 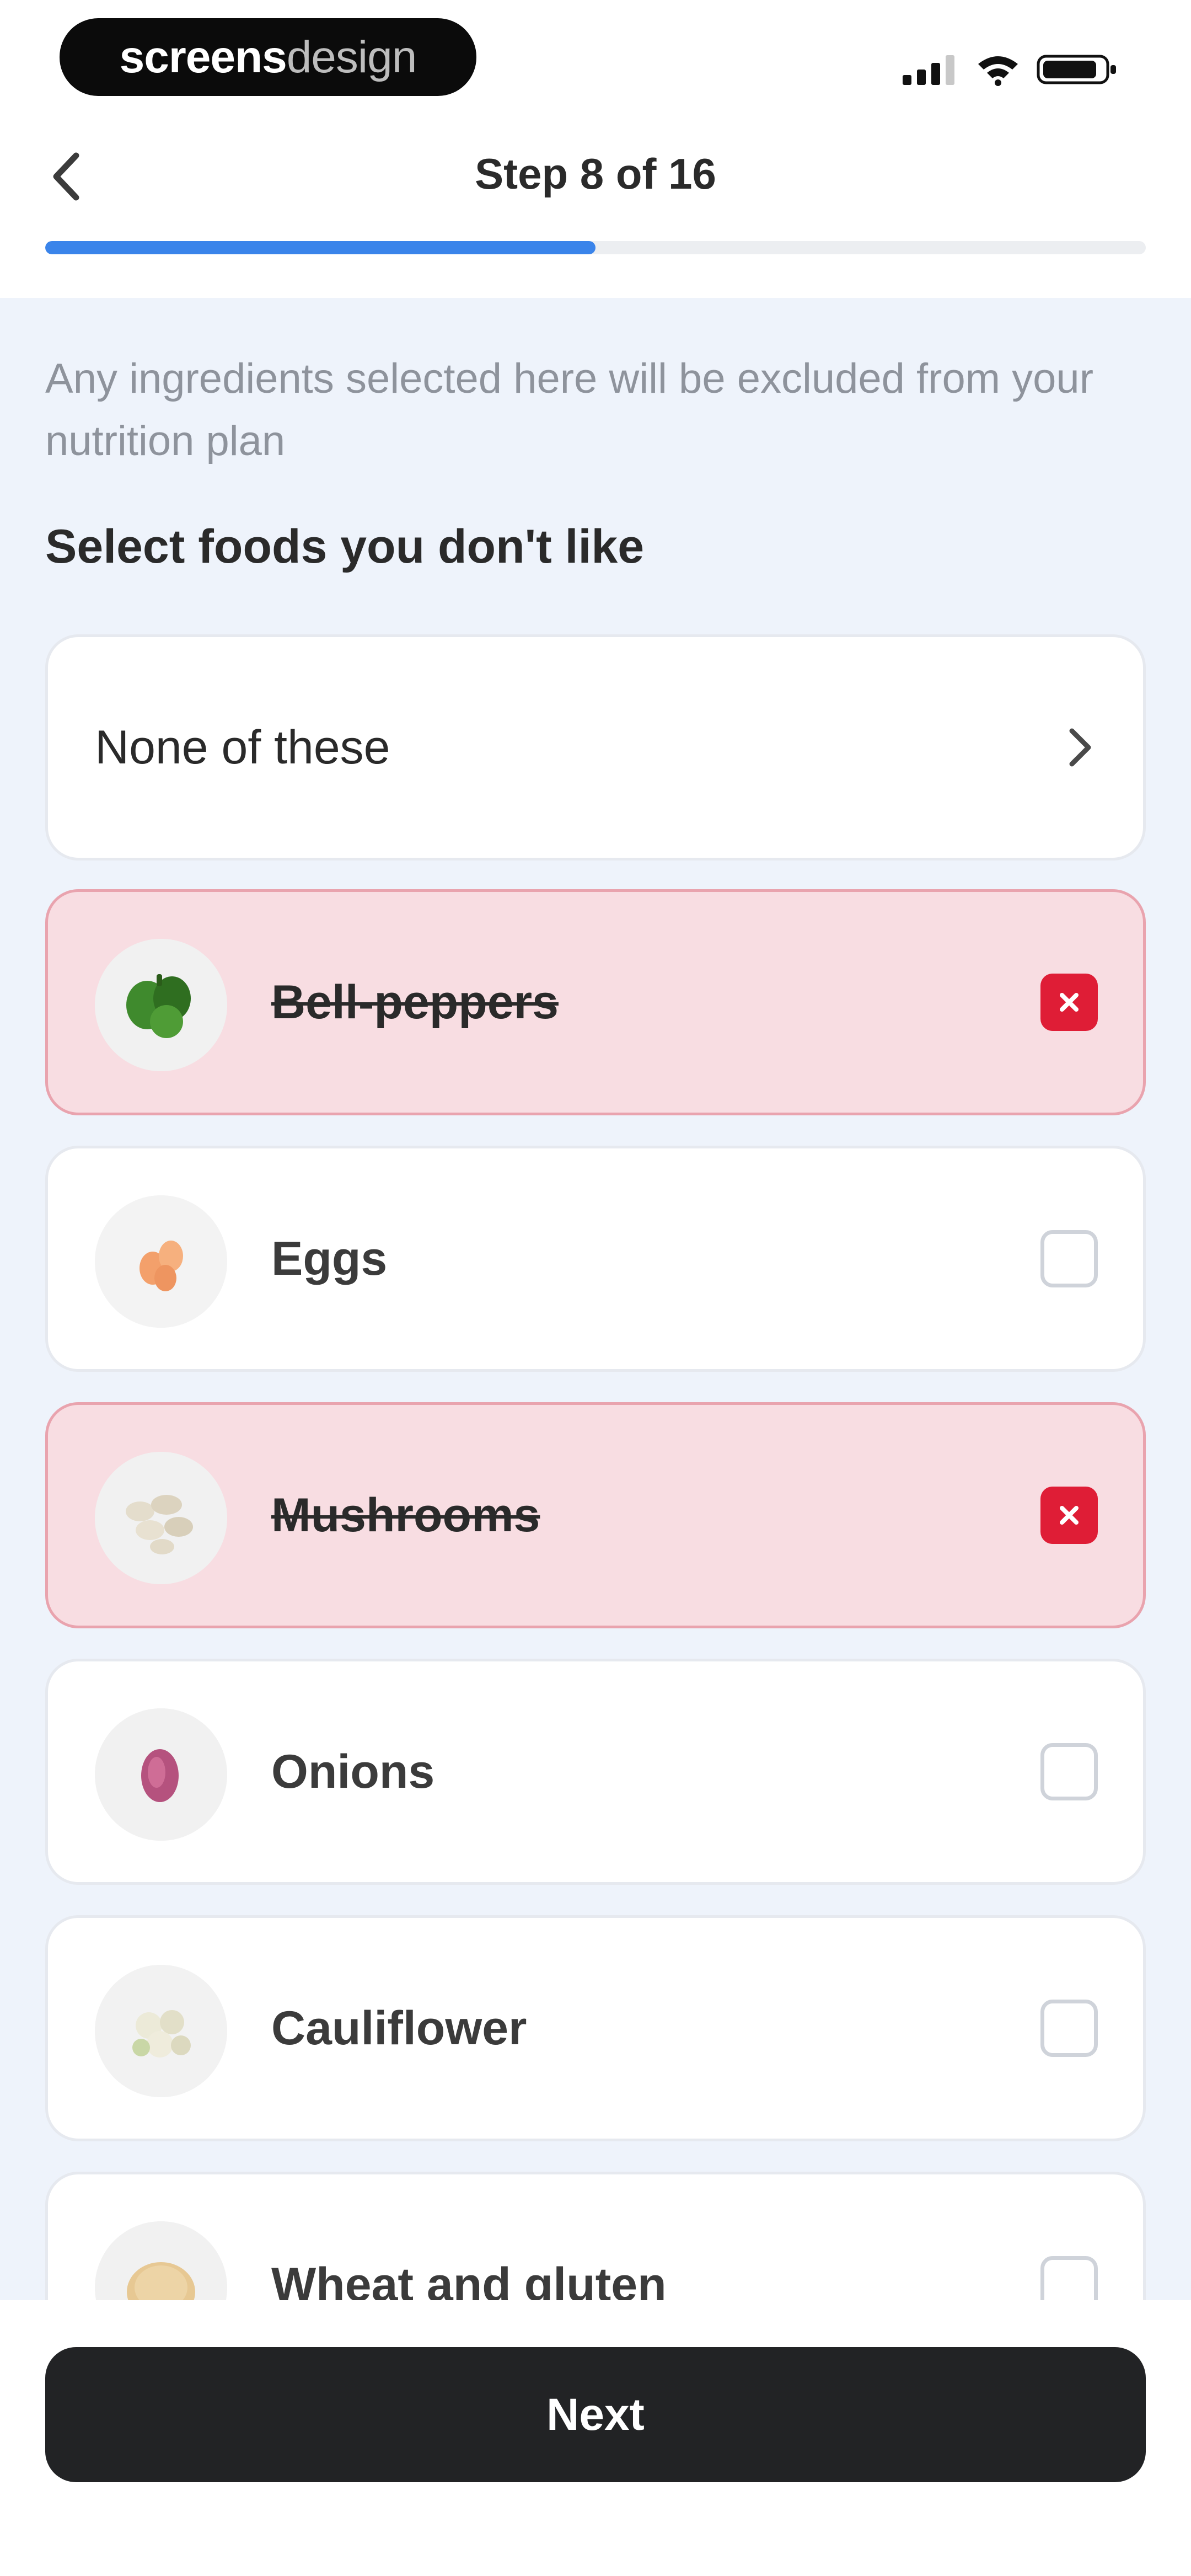 What do you see at coordinates (595, 2414) in the screenshot?
I see `next-button: Next` at bounding box center [595, 2414].